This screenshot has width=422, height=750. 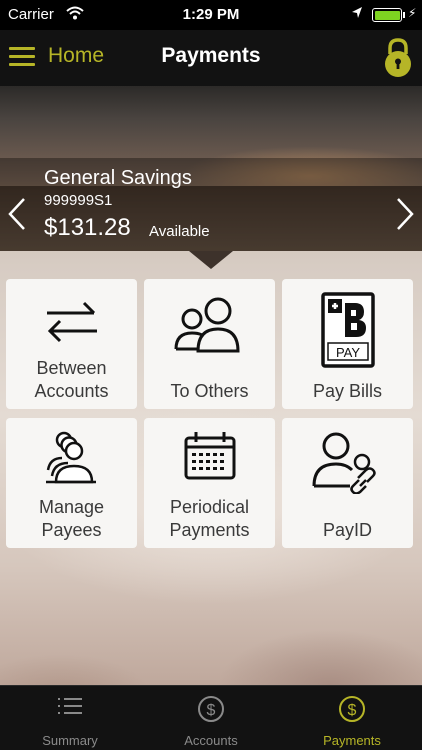 What do you see at coordinates (71, 327) in the screenshot?
I see `transfer-arrows-icon` at bounding box center [71, 327].